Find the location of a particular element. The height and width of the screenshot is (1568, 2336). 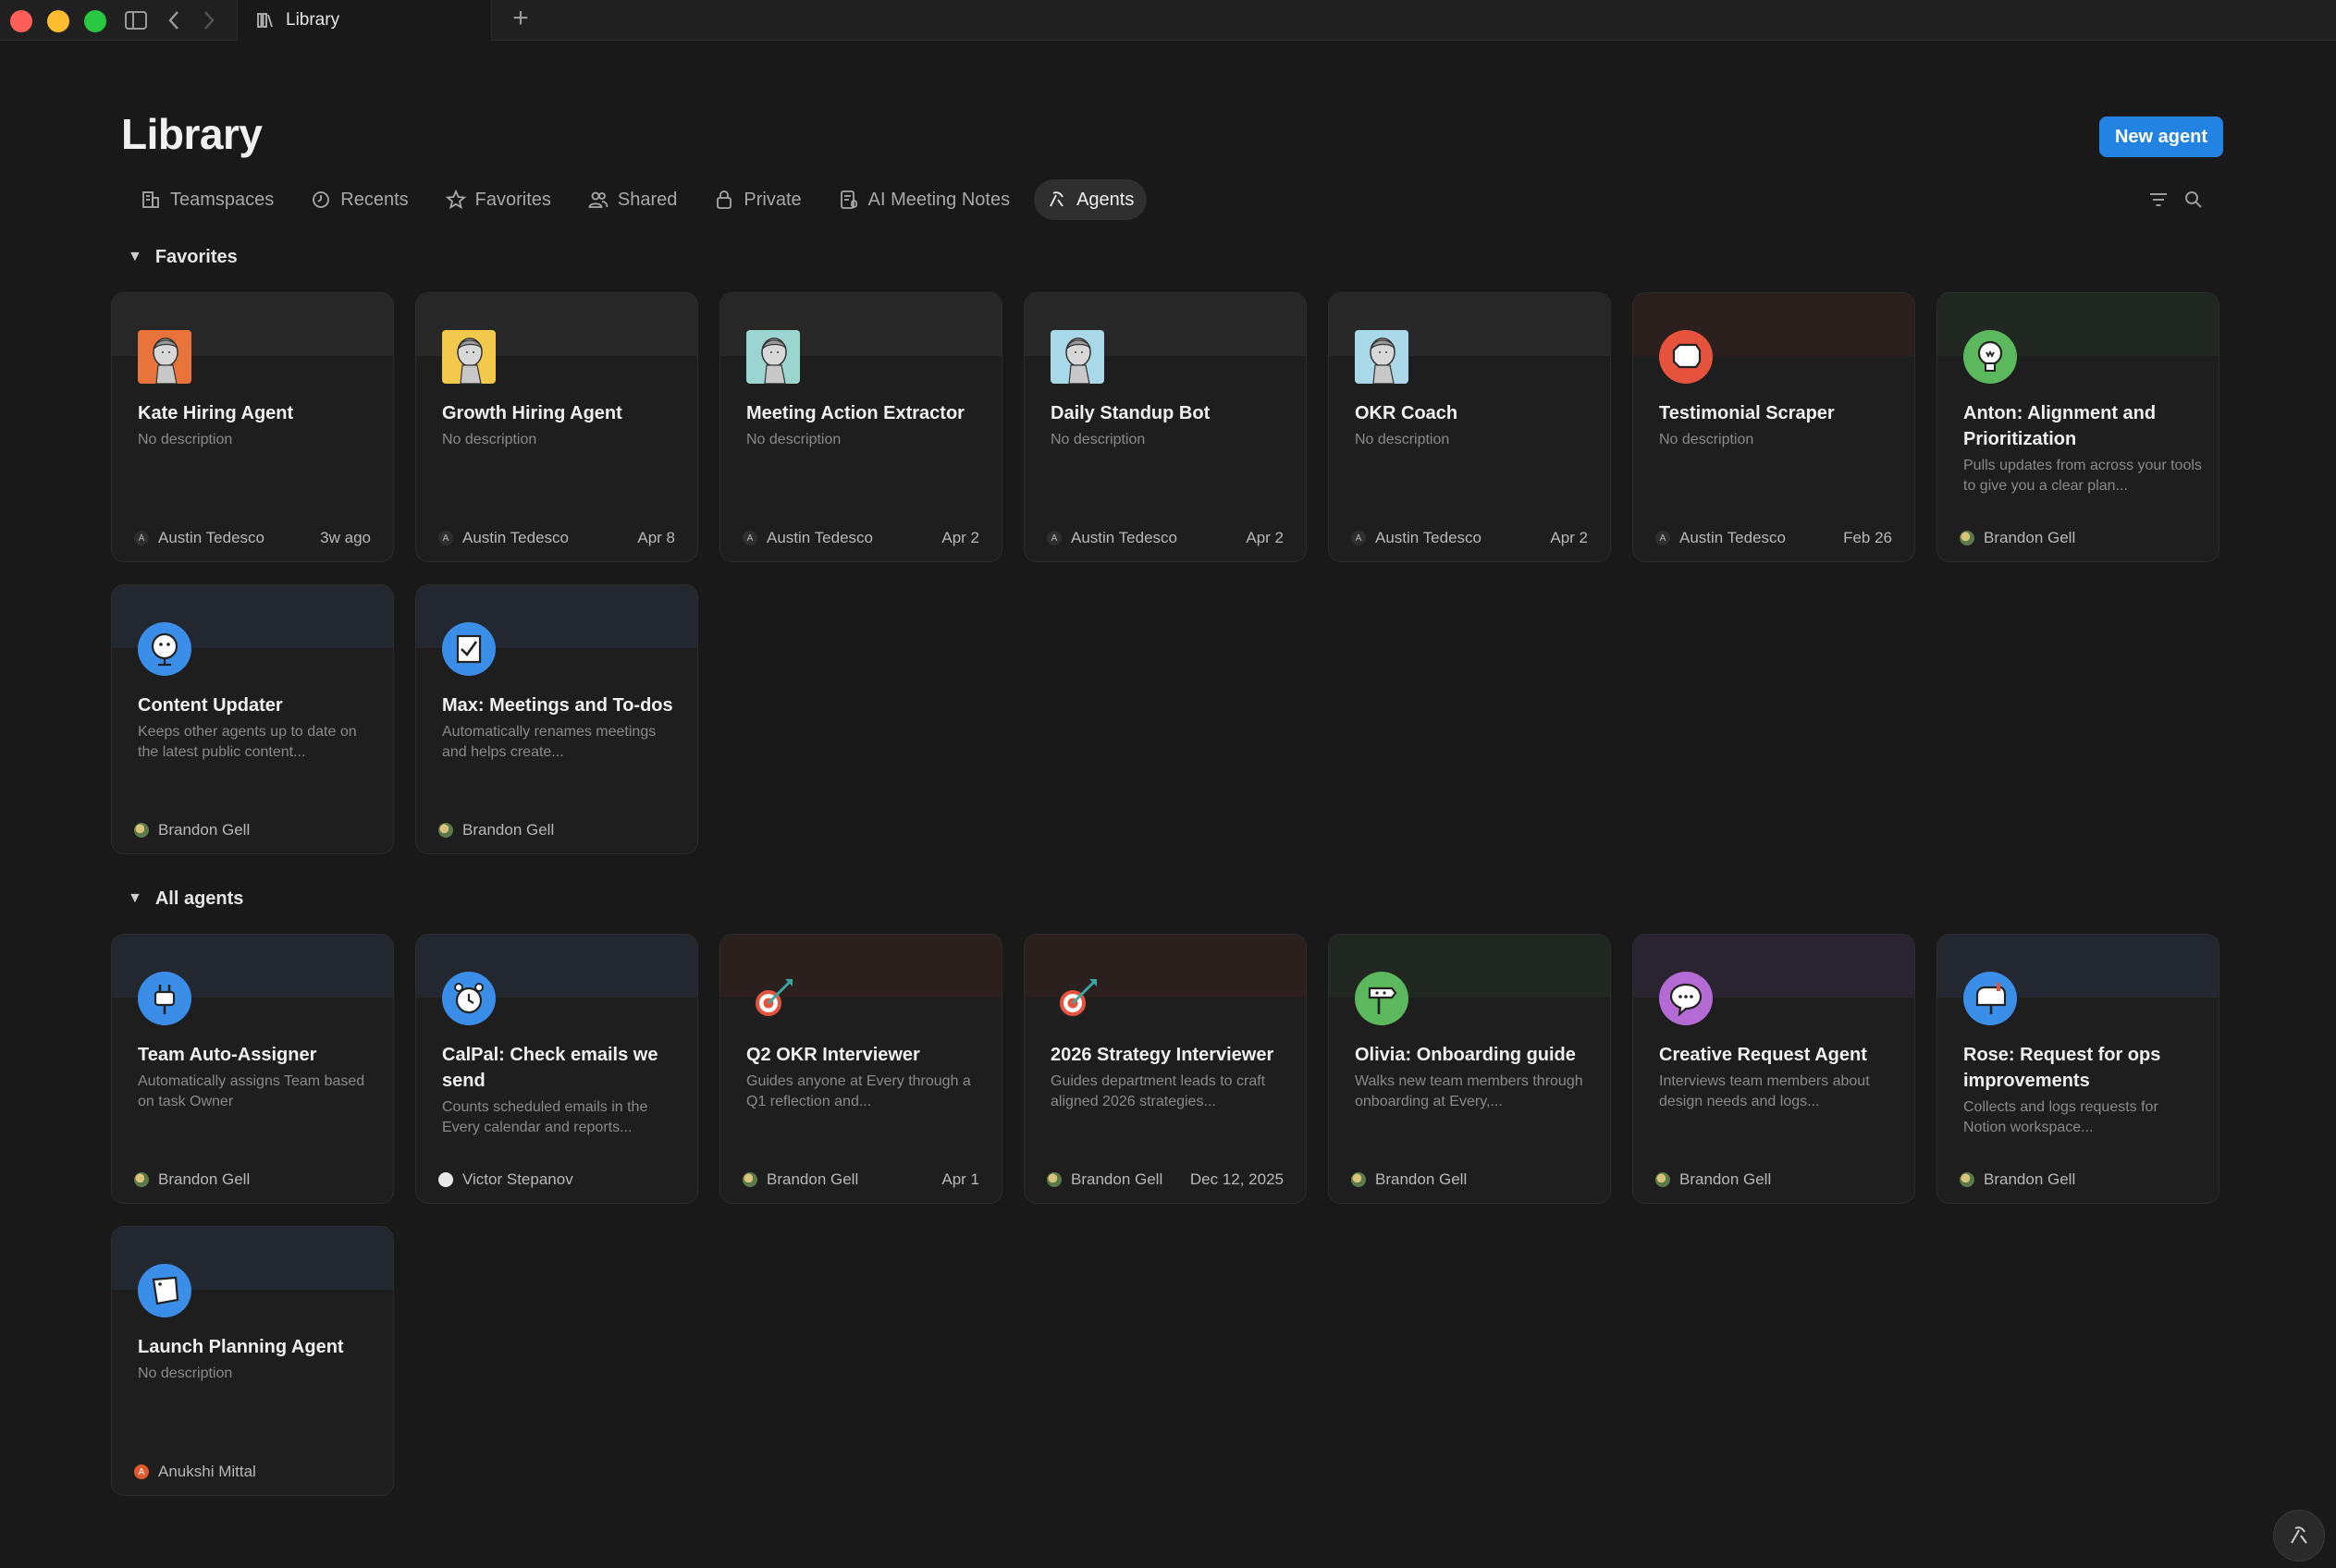

new-tab-plus-icon: + is located at coordinates (521, 18).